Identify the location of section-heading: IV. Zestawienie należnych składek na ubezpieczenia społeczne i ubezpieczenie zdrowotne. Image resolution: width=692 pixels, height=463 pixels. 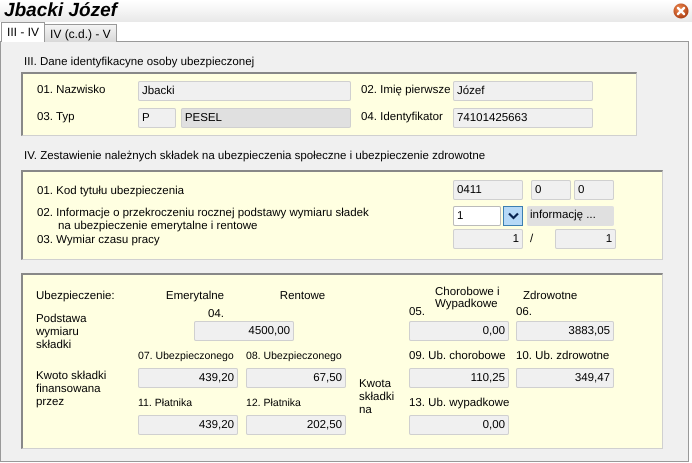
(254, 156).